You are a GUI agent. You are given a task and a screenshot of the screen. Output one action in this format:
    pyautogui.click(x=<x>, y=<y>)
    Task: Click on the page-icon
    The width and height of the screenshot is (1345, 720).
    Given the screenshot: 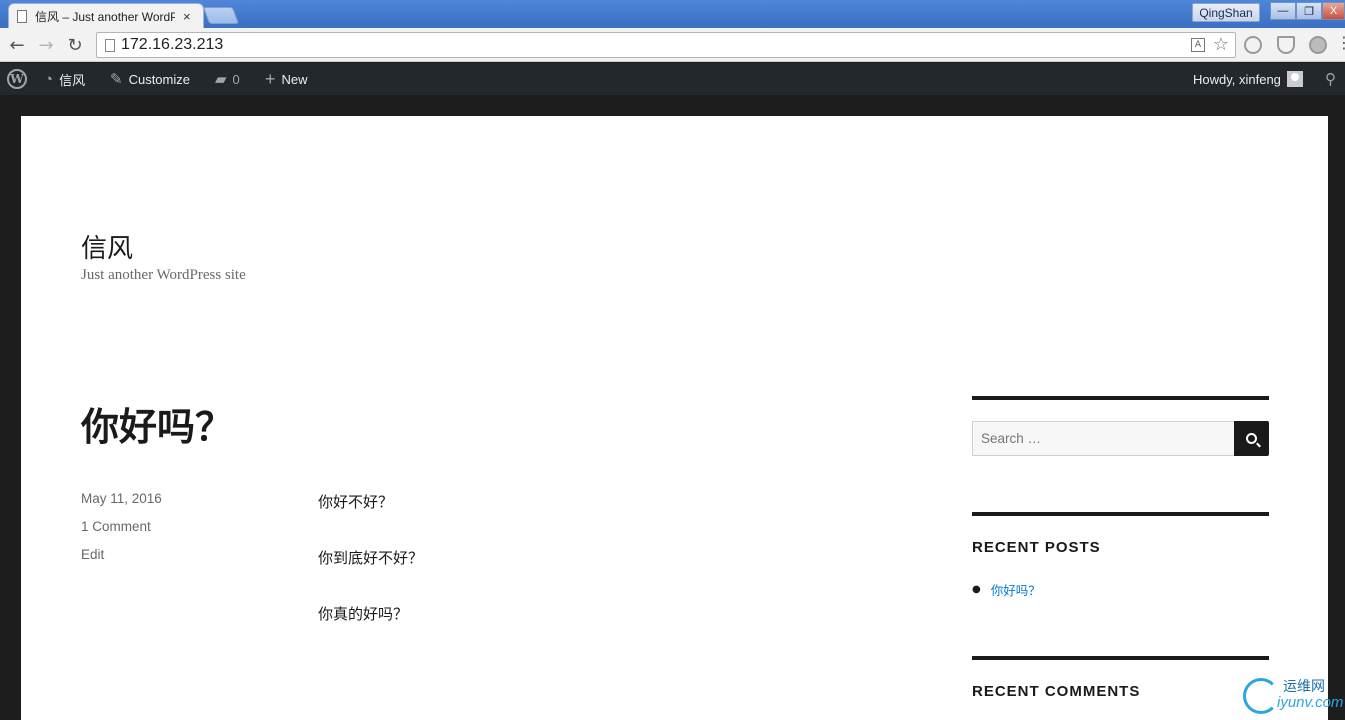 What is the action you would take?
    pyautogui.click(x=22, y=16)
    